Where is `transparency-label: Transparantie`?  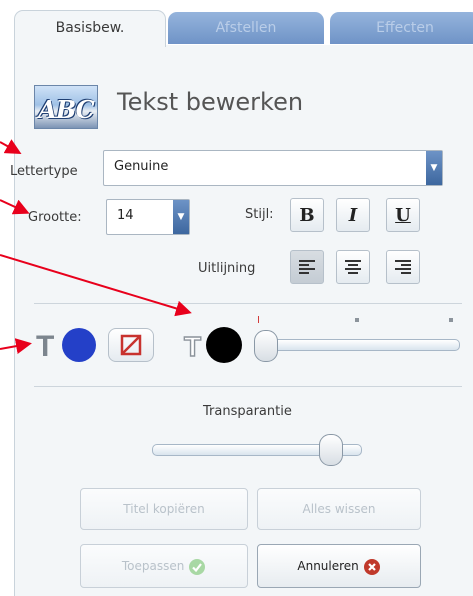 transparency-label: Transparantie is located at coordinates (247, 411).